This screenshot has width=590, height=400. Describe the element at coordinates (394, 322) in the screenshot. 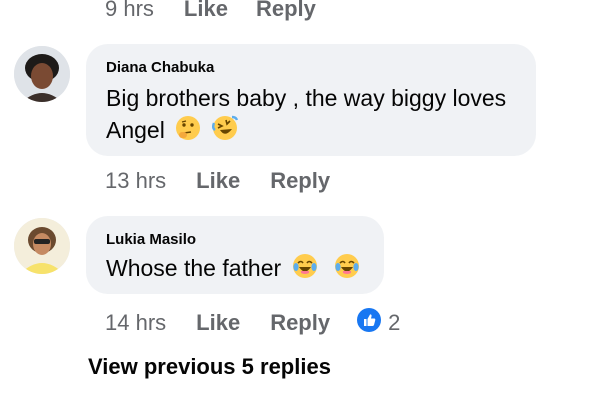

I see `reaction-count: 2` at that location.